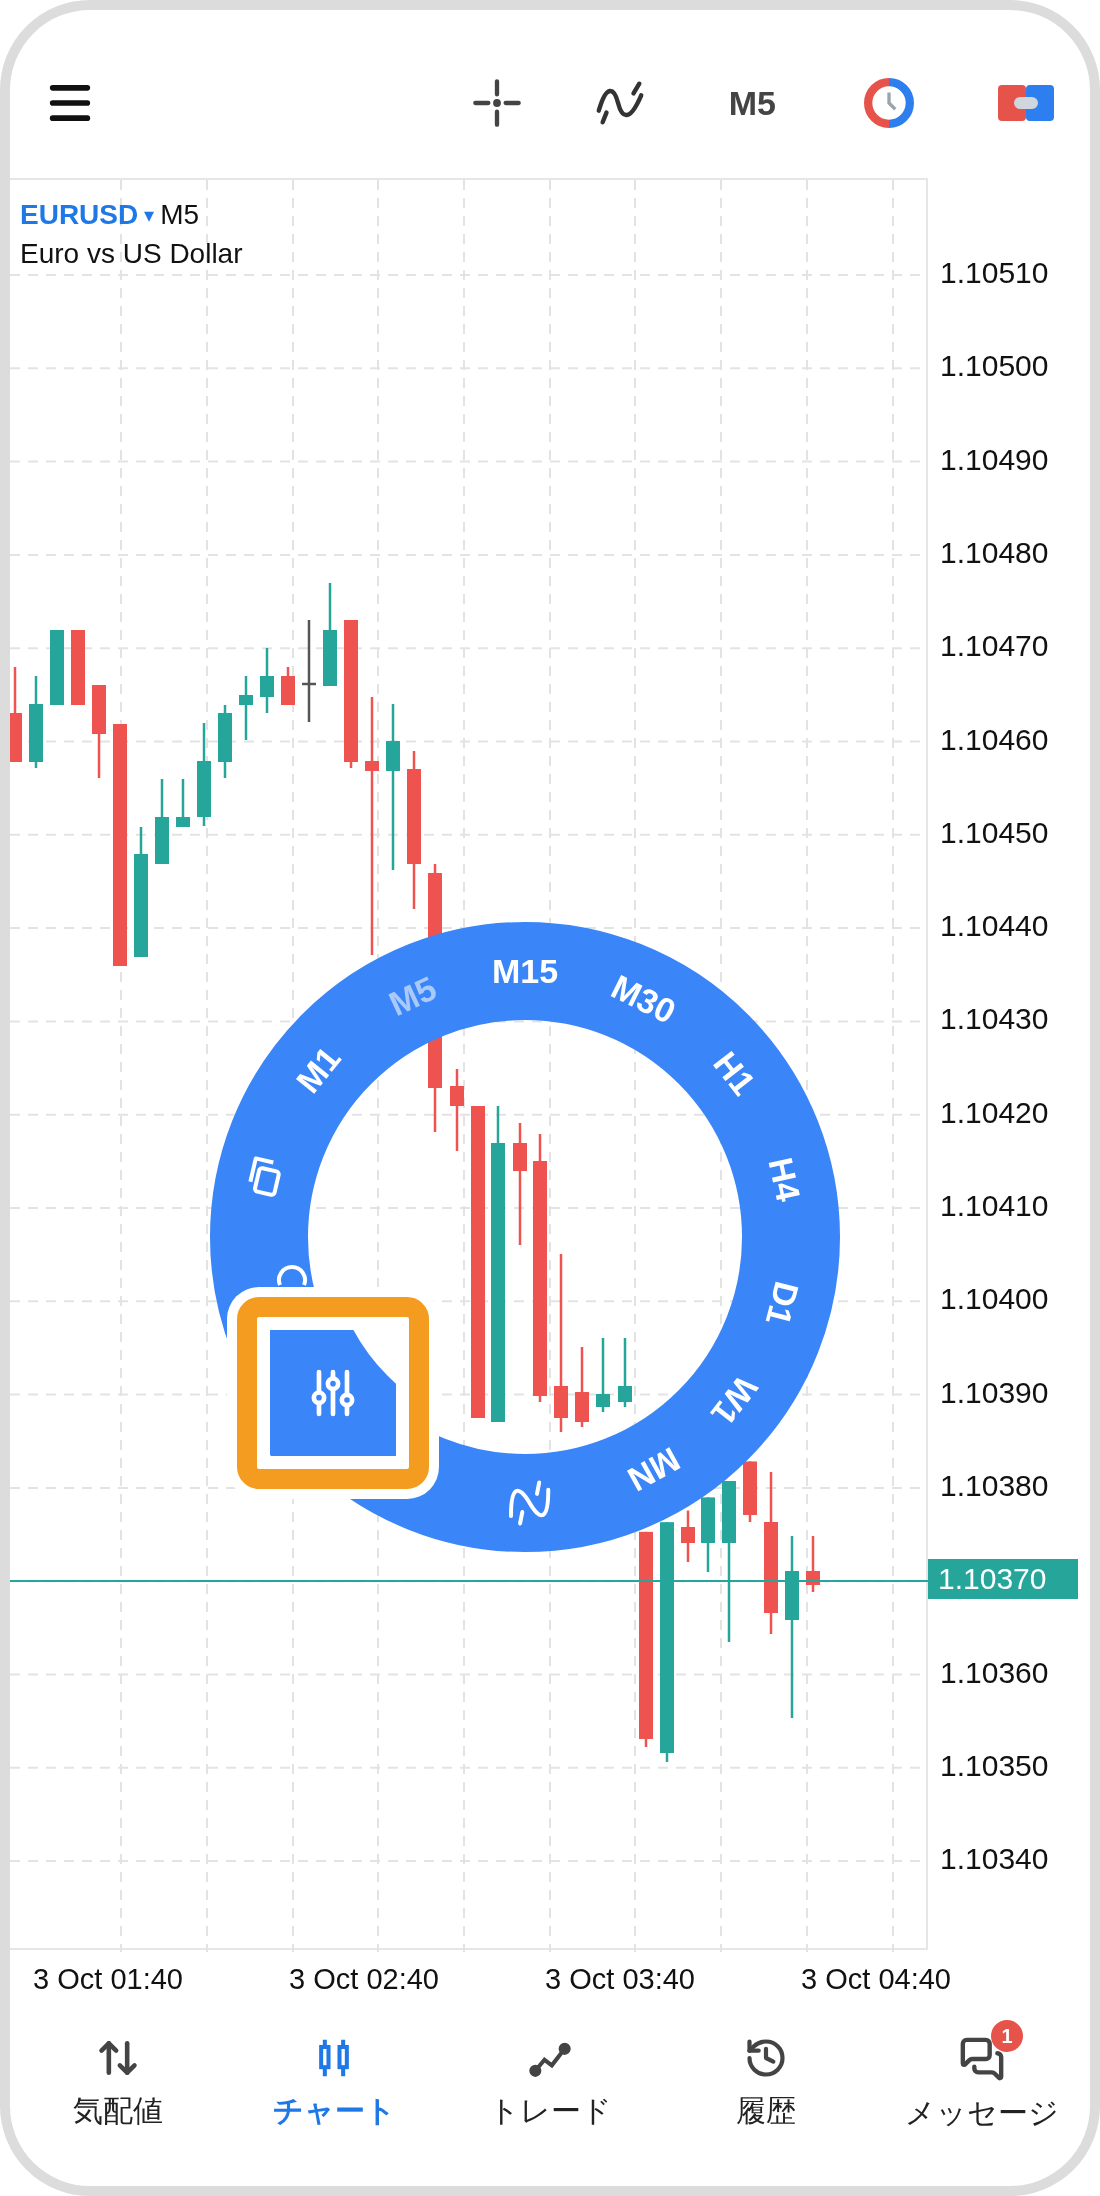 The image size is (1100, 2196). What do you see at coordinates (496, 103) in the screenshot?
I see `crosshair-icon` at bounding box center [496, 103].